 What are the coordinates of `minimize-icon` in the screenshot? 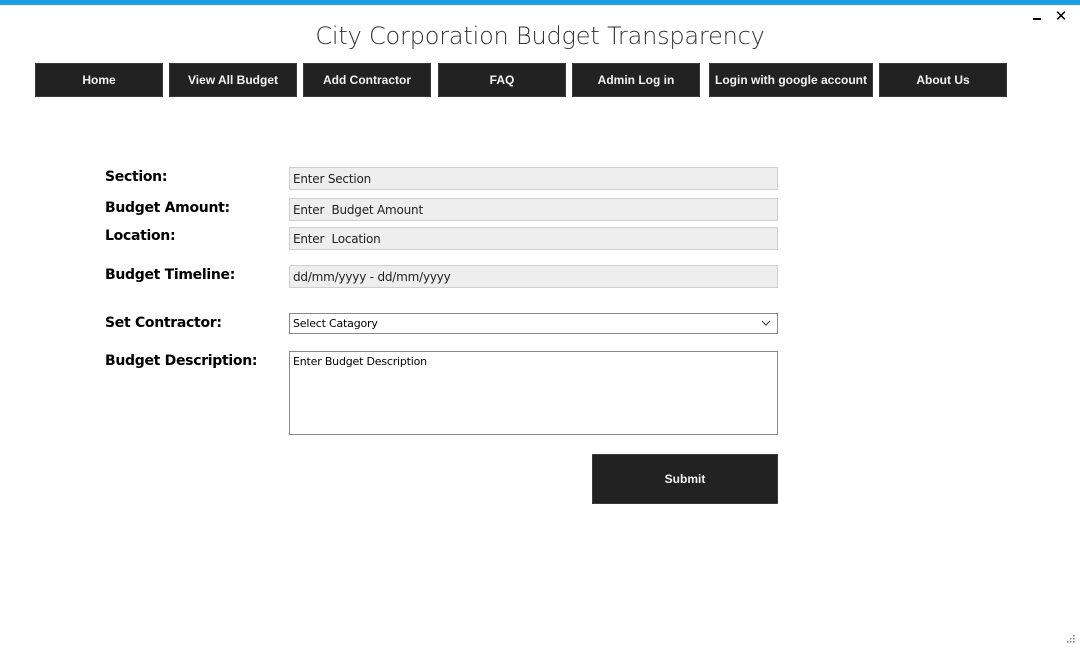 It's located at (1037, 19).